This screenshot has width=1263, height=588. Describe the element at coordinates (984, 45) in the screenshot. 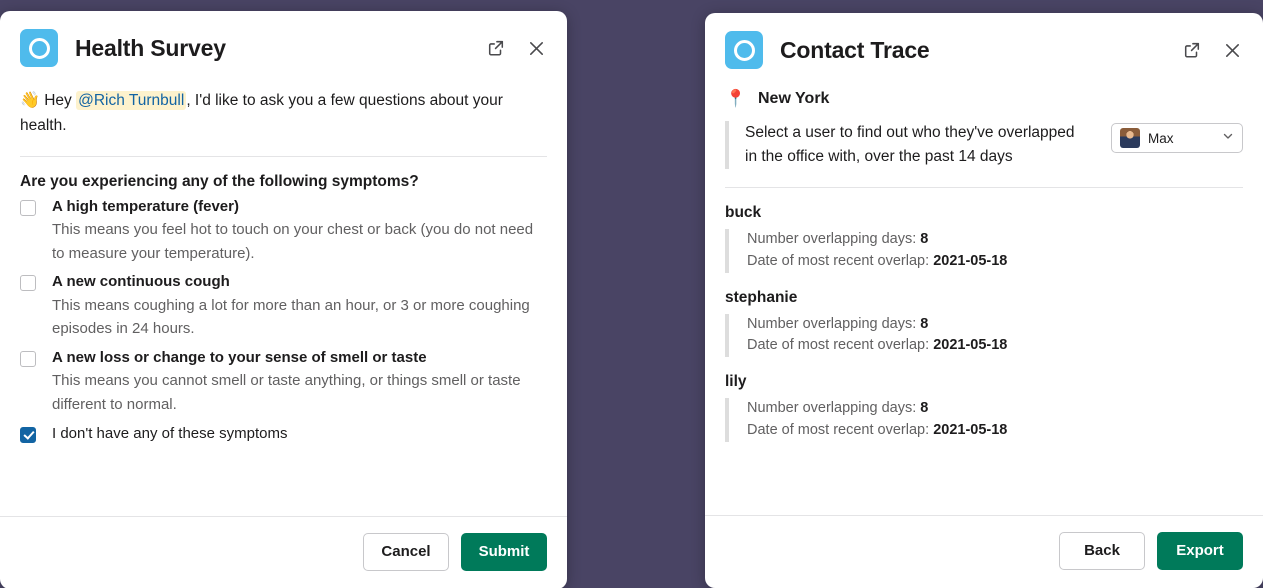

I see `contact-trace-header: Contact Trace` at that location.